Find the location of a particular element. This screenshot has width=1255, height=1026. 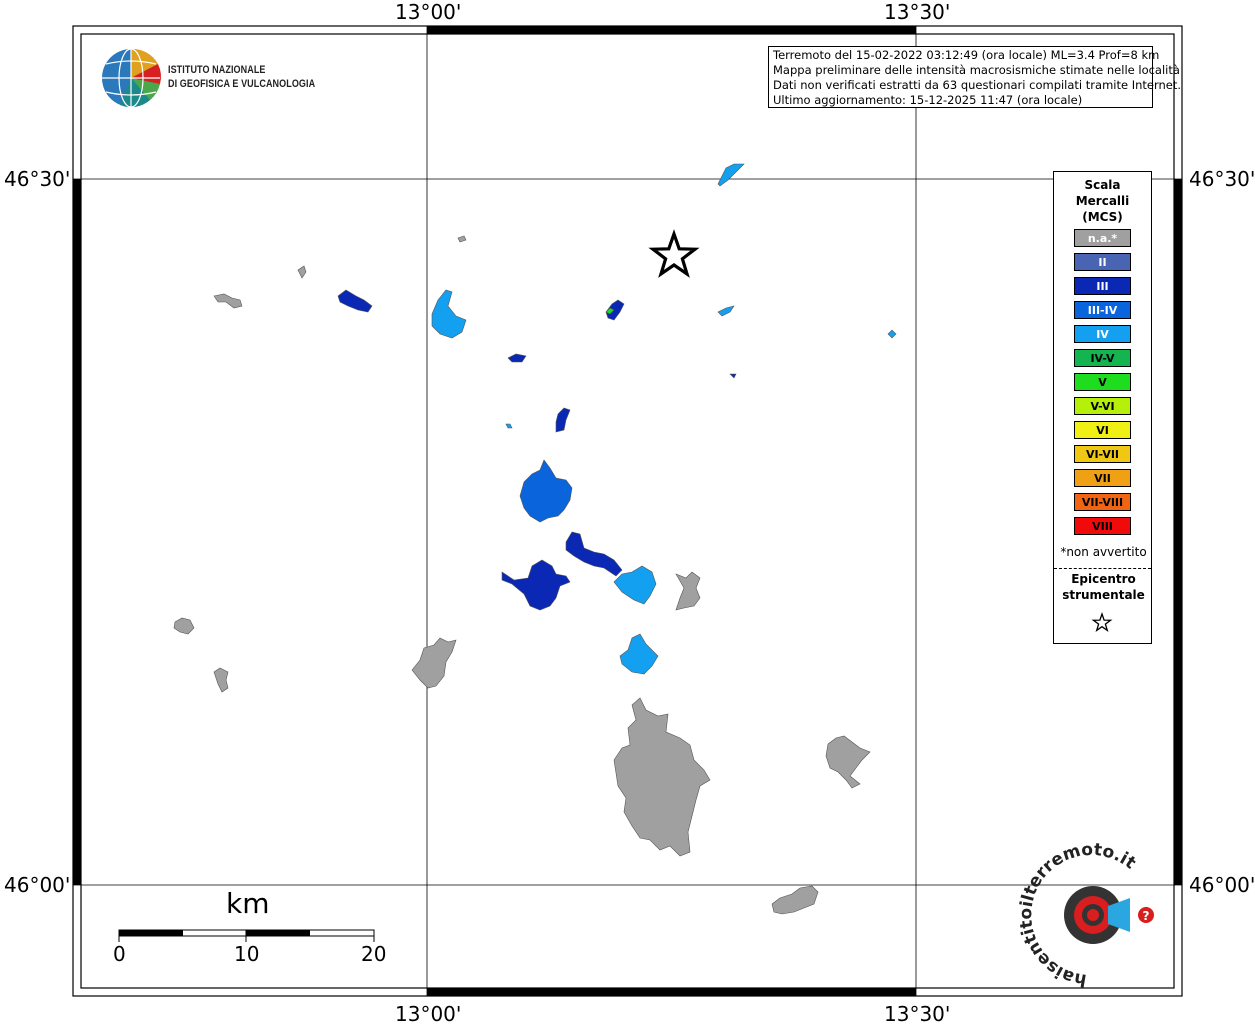

ingv-logo-icon is located at coordinates (131, 78).